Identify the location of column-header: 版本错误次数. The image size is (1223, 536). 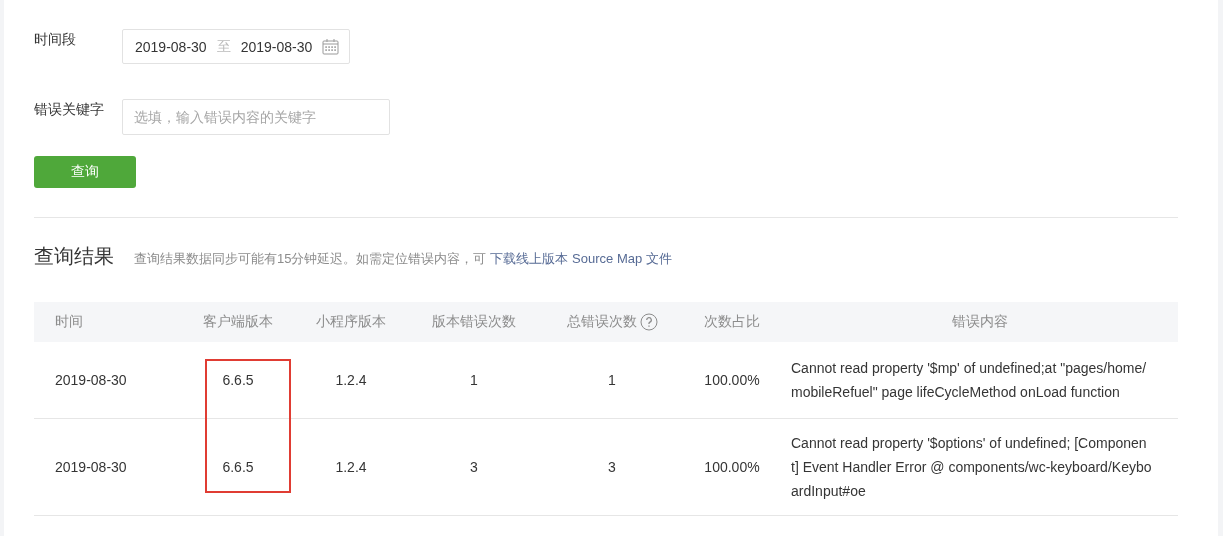
(474, 322).